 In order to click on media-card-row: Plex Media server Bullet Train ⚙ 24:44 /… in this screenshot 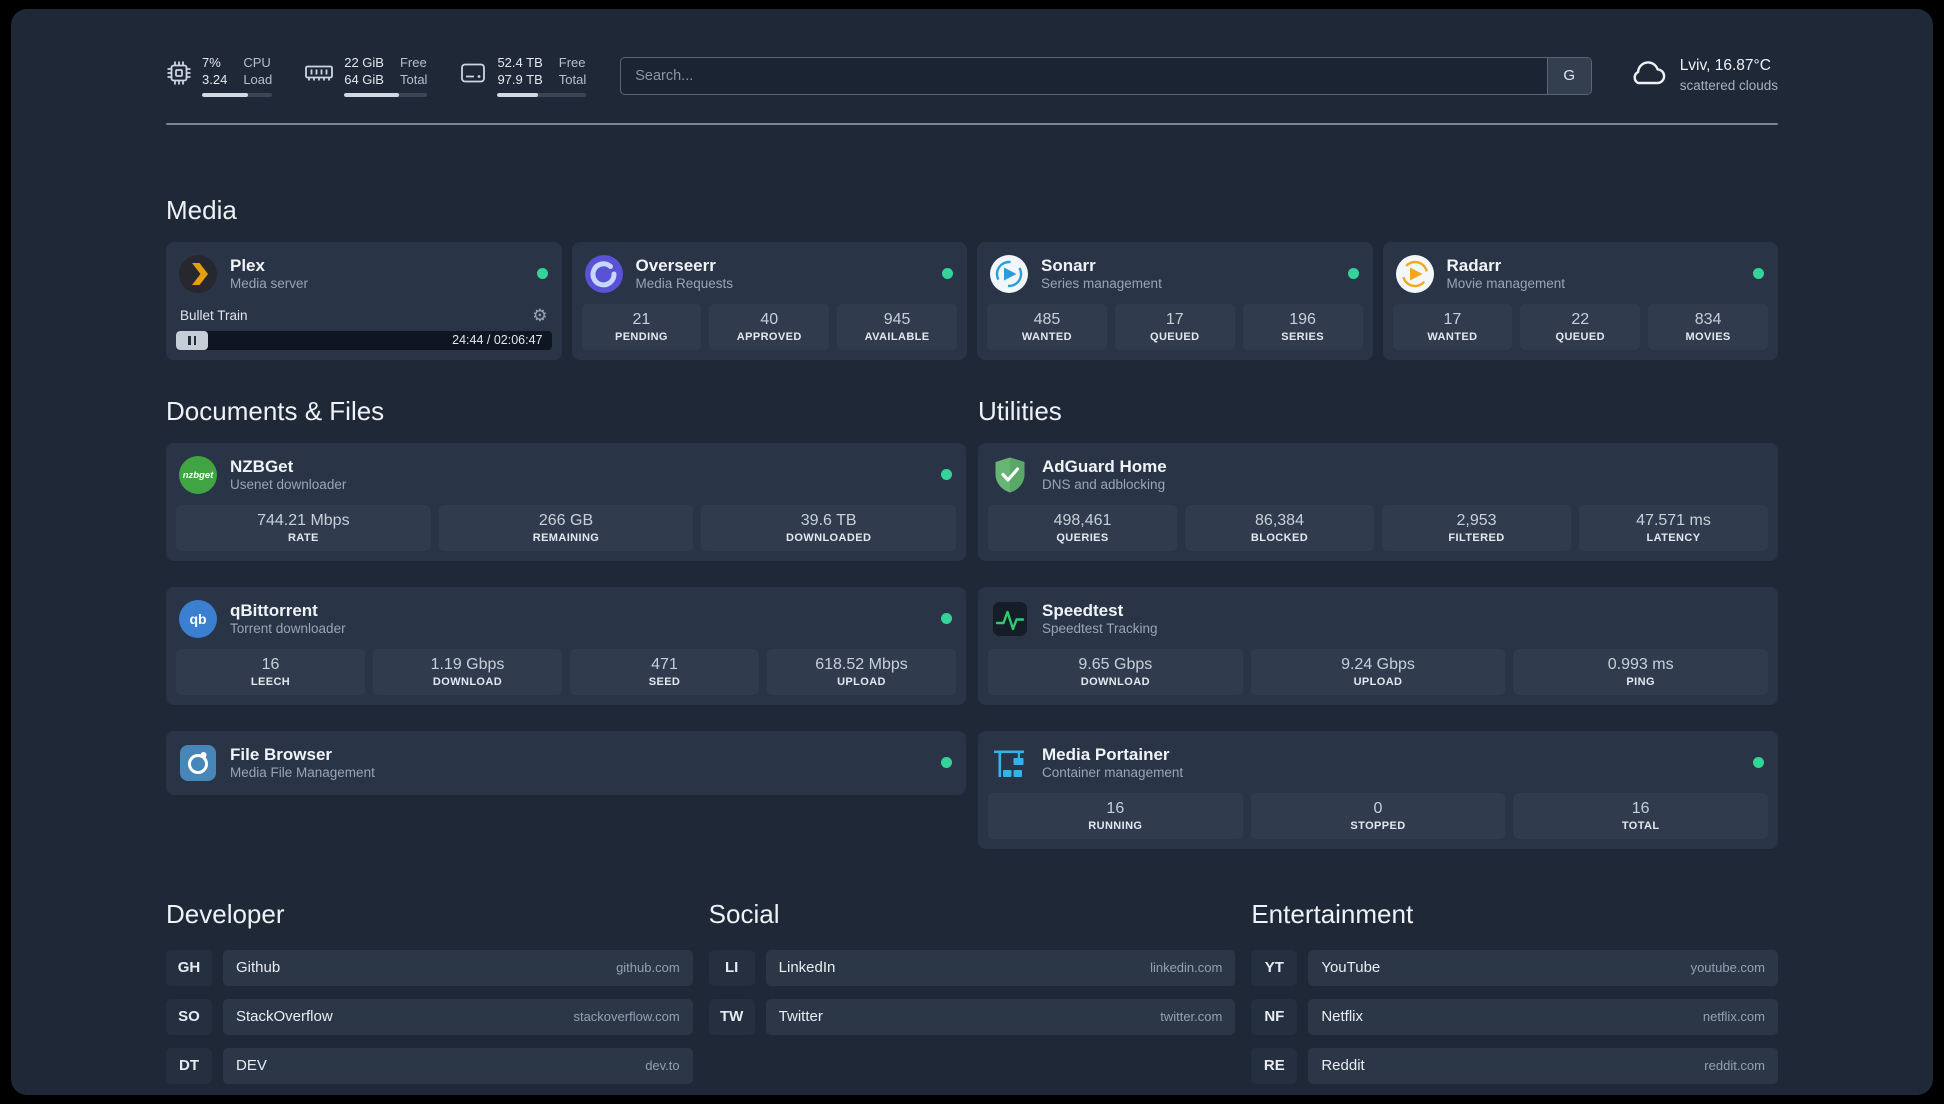, I will do `click(972, 300)`.